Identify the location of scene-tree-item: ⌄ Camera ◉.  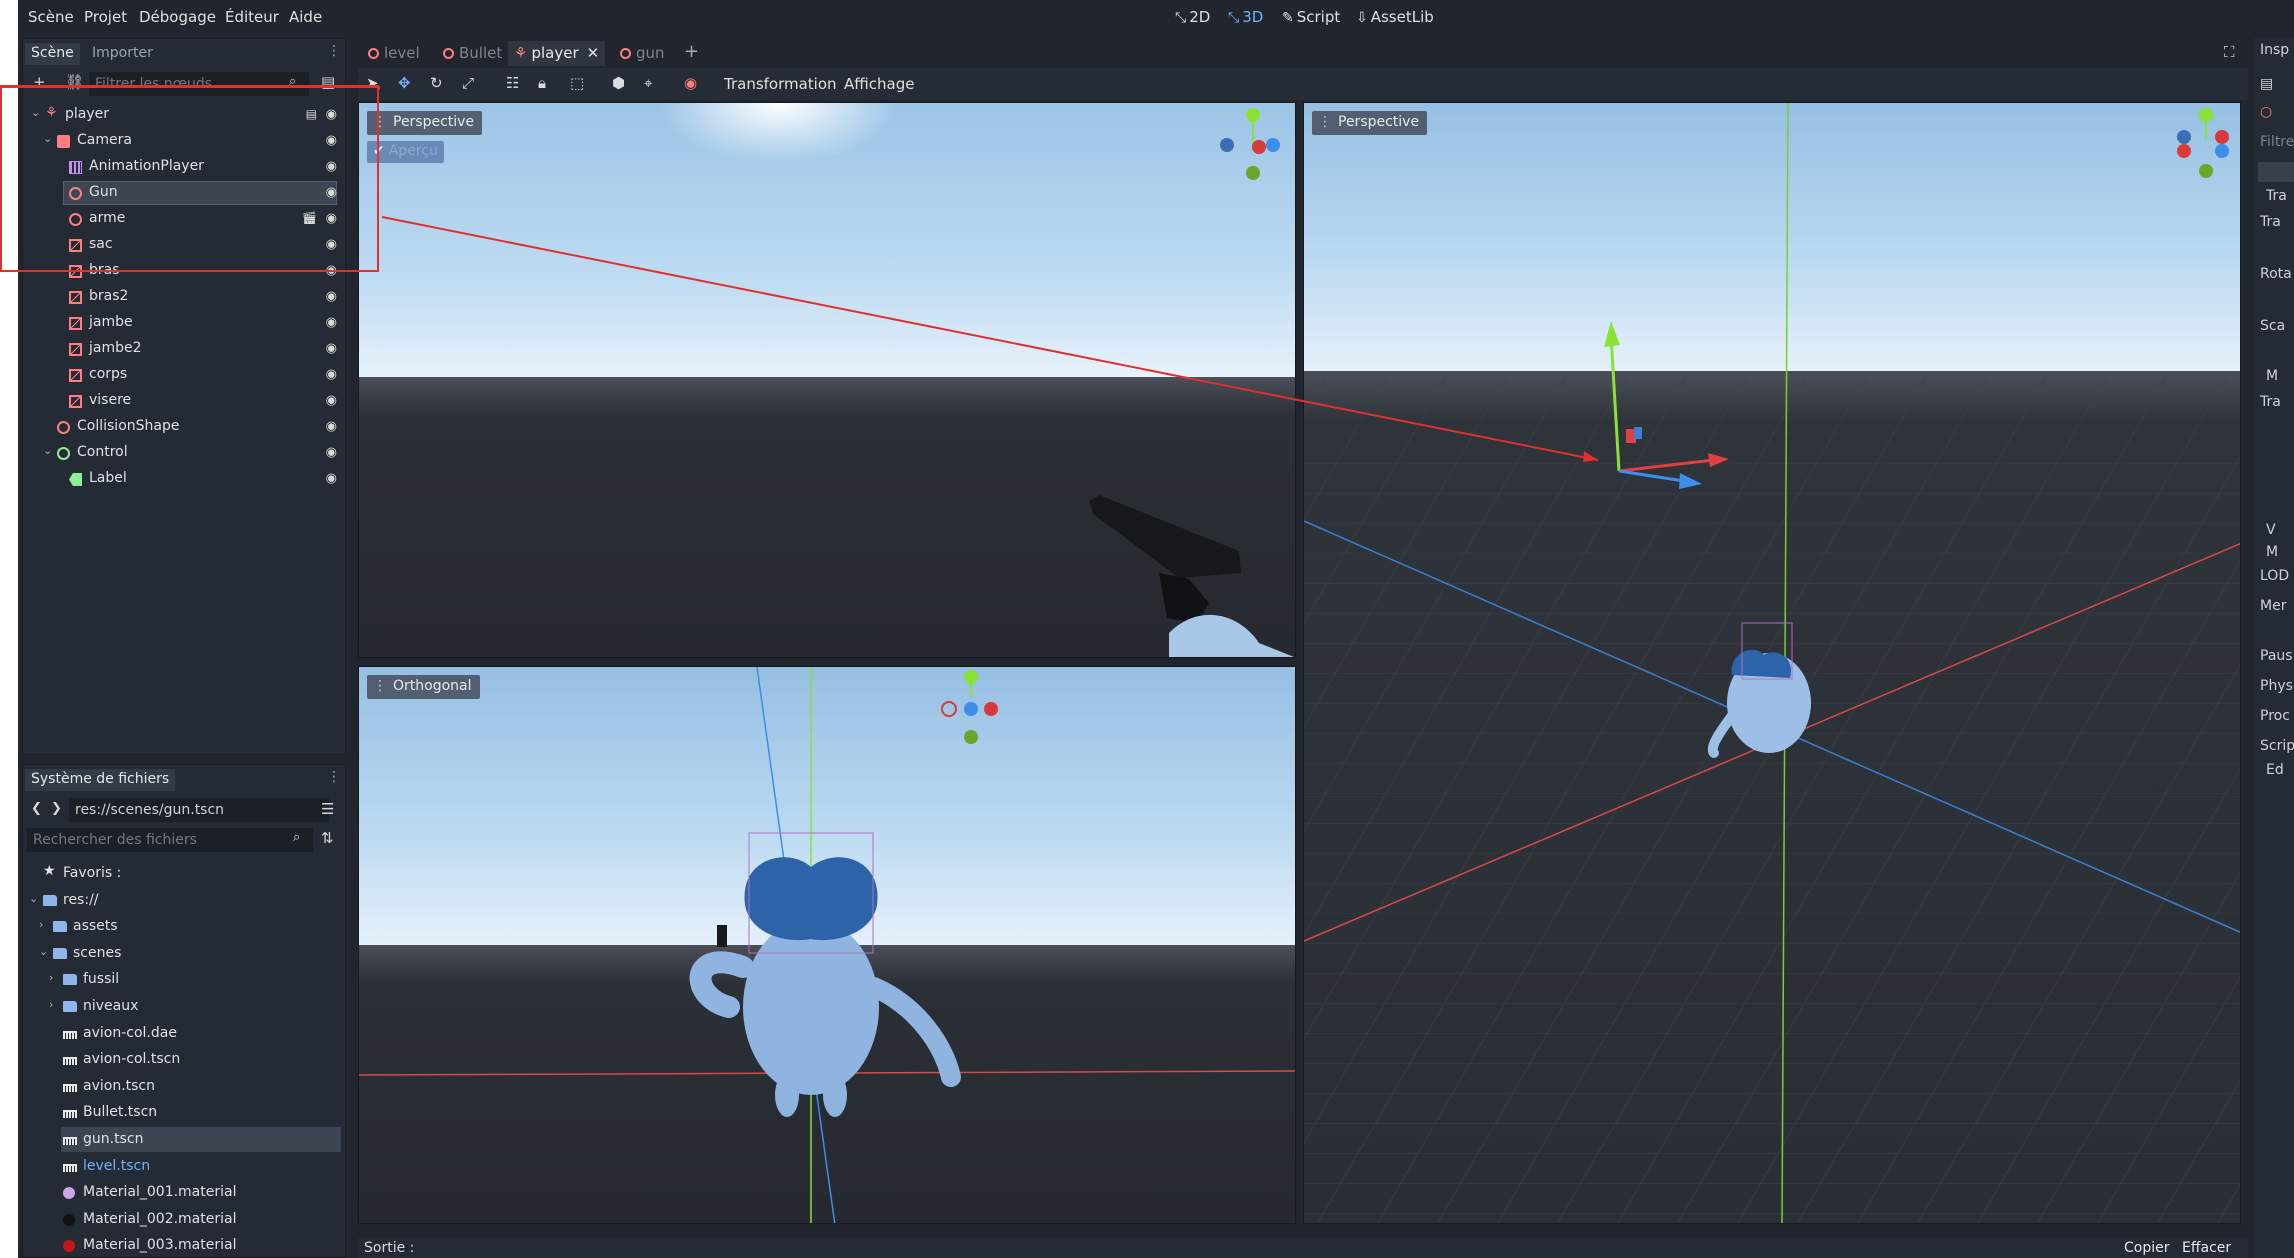
(184, 141).